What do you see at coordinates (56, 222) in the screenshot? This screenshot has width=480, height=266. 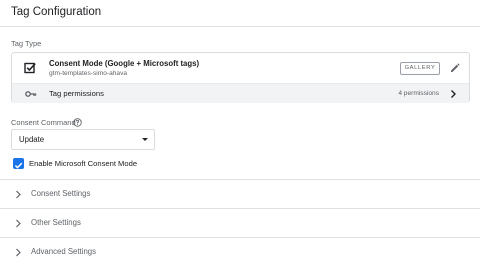 I see `section-label: Other Settings` at bounding box center [56, 222].